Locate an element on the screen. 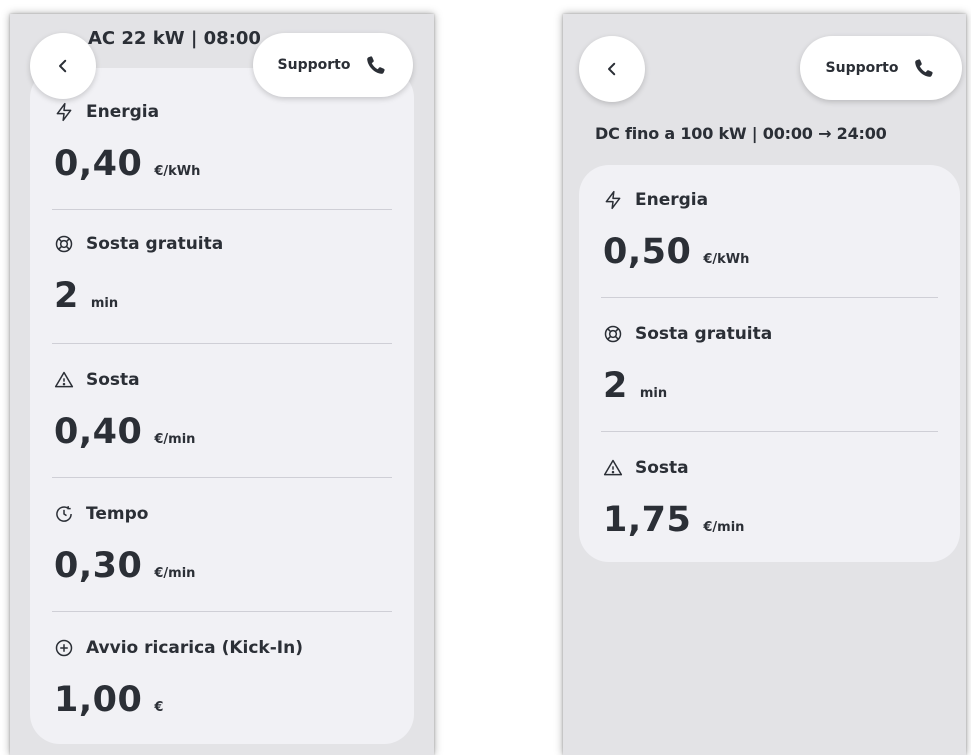 The image size is (971, 755). price-value: 0,30 is located at coordinates (98, 566).